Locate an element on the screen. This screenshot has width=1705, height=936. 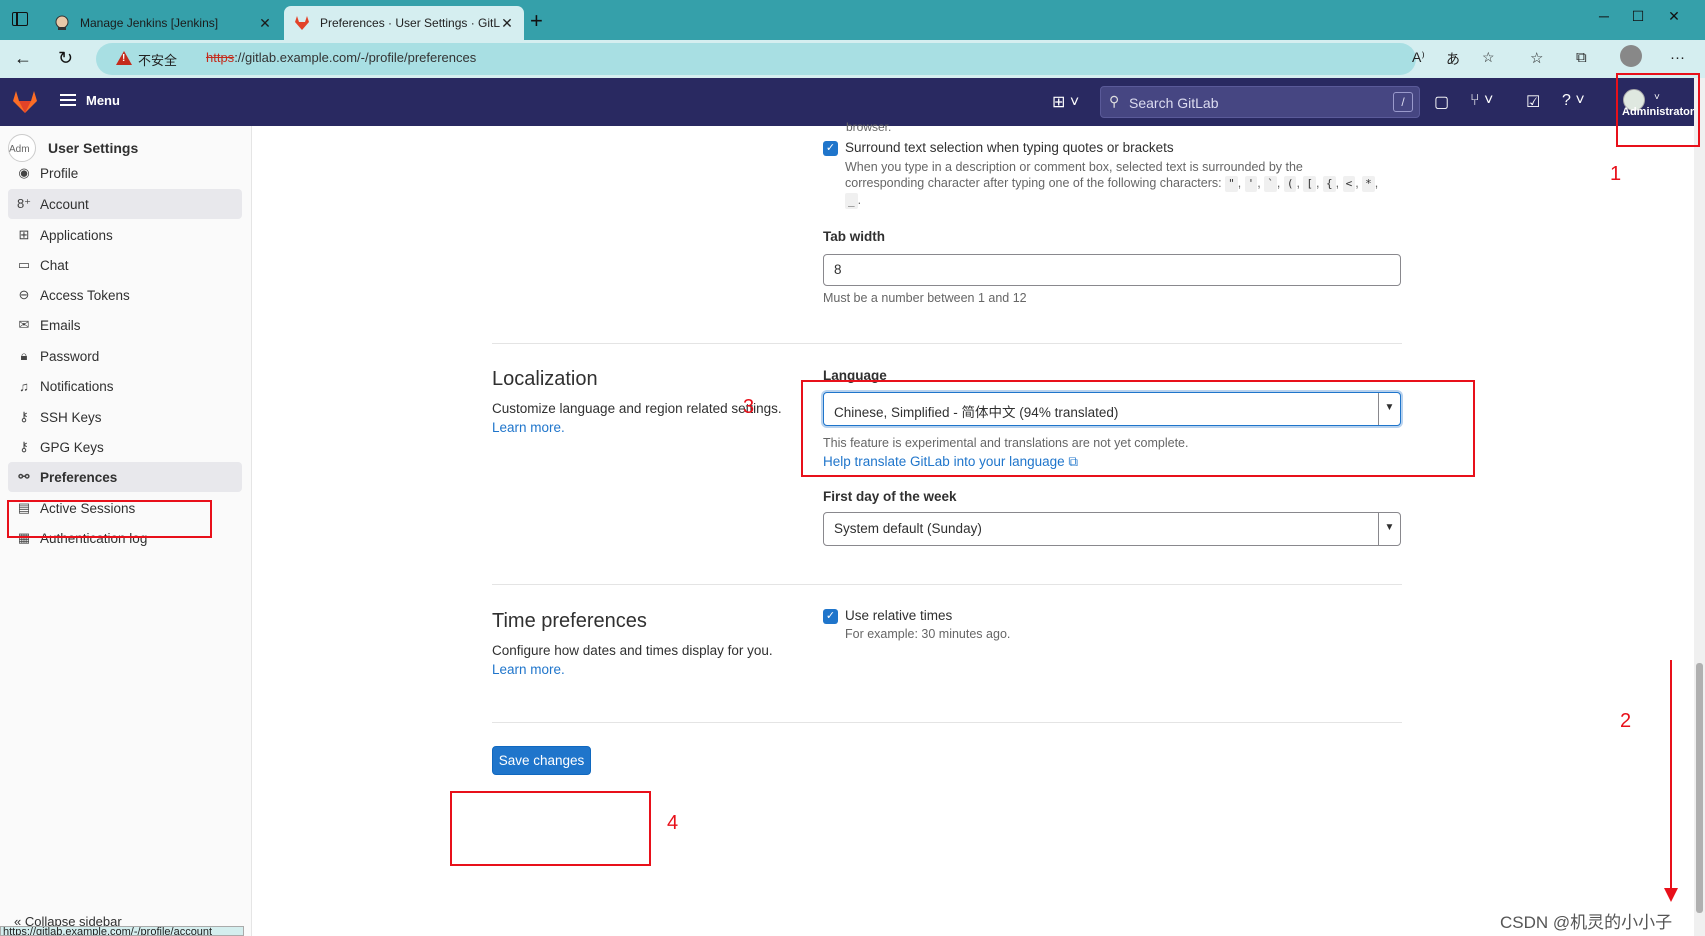
first-day-select: System default (Sunday) ▼ is located at coordinates (1112, 529).